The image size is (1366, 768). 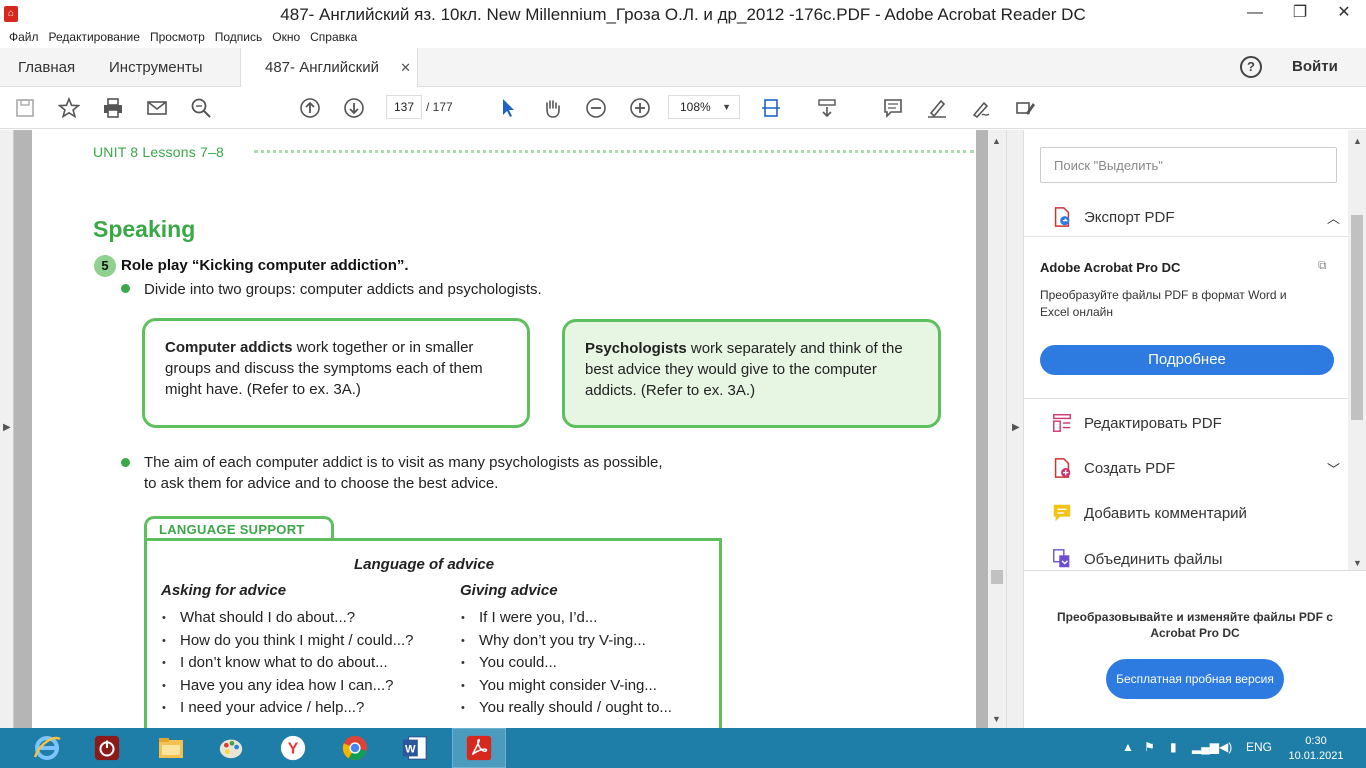 What do you see at coordinates (287, 686) in the screenshot?
I see `list-item: Have you any idea how I can...?` at bounding box center [287, 686].